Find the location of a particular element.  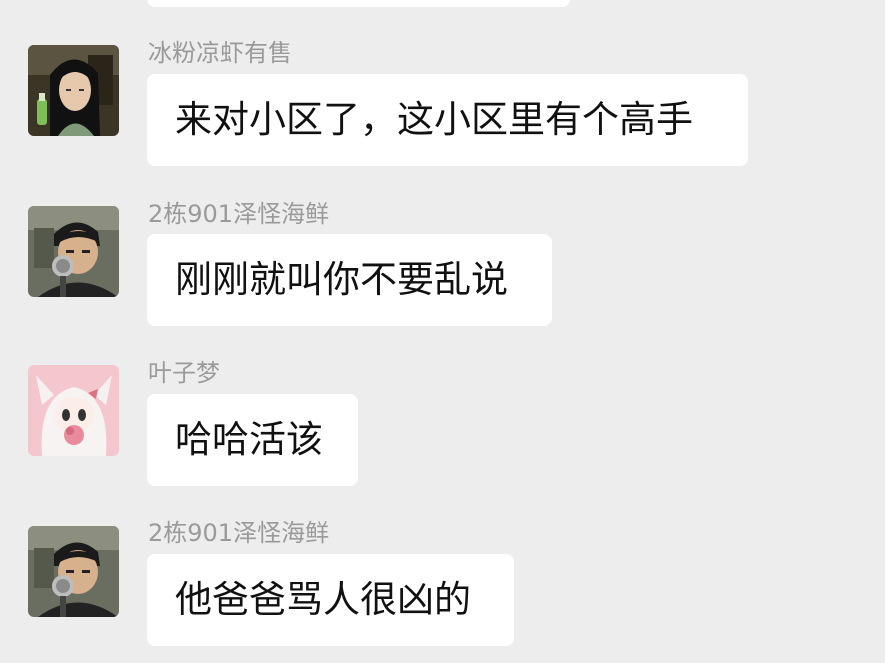

message-bubble: 刚刚就叫你不要乱说 is located at coordinates (349, 280).